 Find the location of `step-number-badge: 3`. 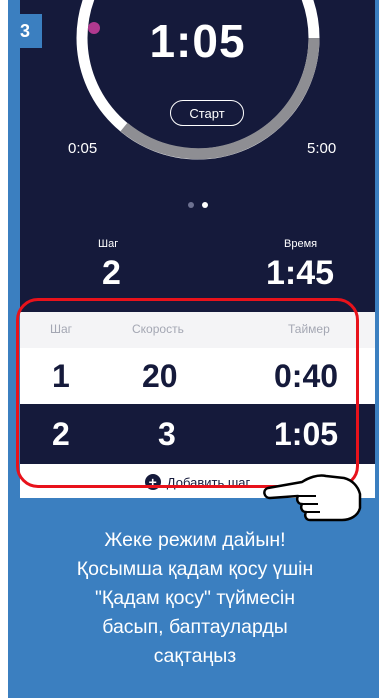

step-number-badge: 3 is located at coordinates (25, 31).